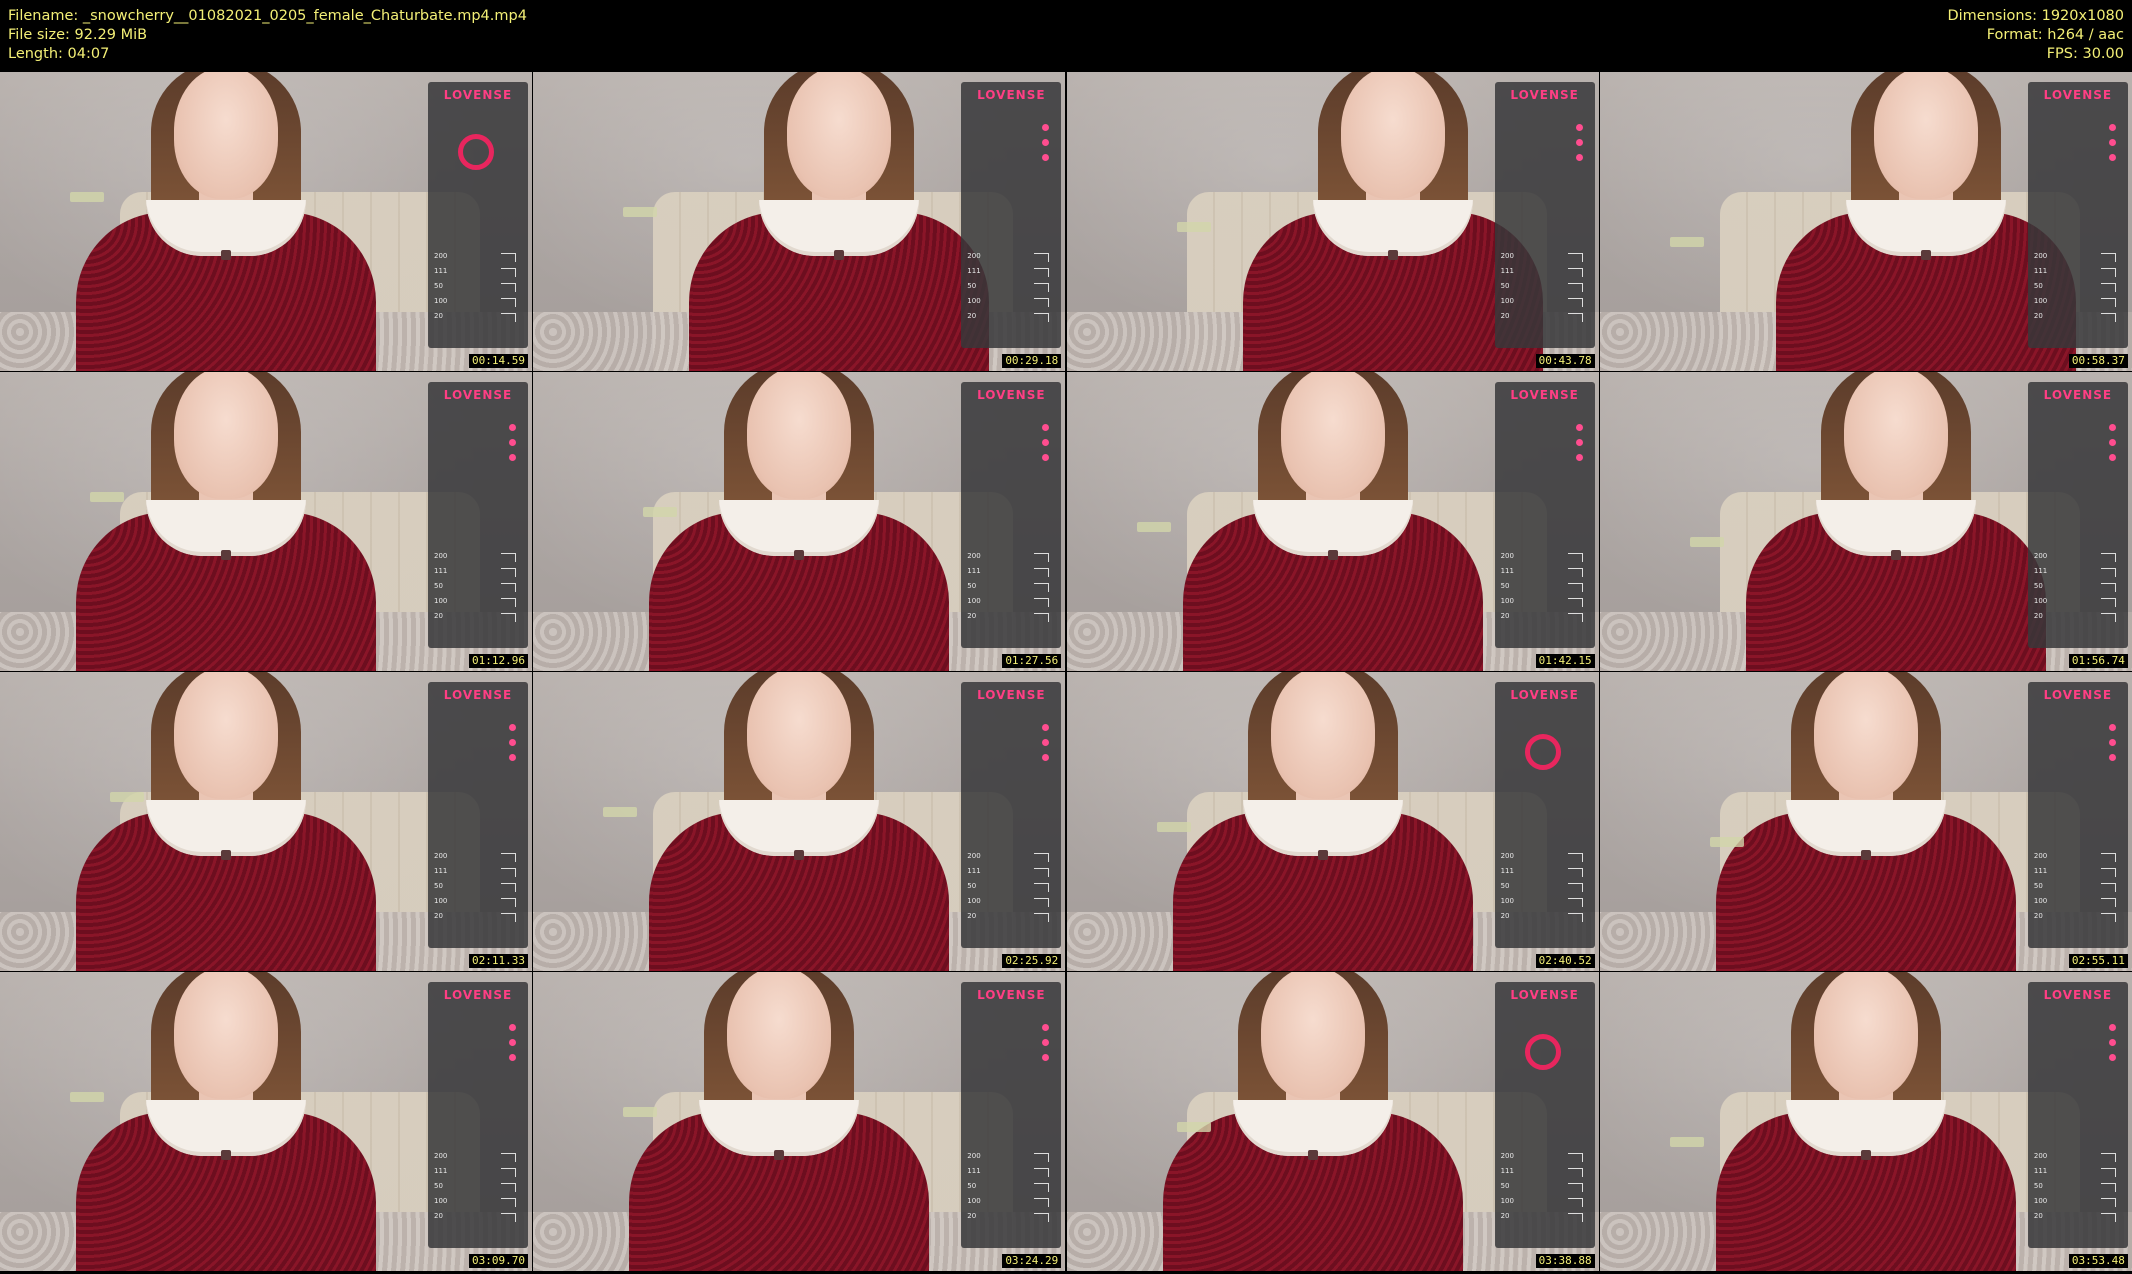 The height and width of the screenshot is (1274, 2132). Describe the element at coordinates (1332, 1121) in the screenshot. I see `video-thumbnail: LOVENSE 200 111 50 100 20 03:38.88` at that location.